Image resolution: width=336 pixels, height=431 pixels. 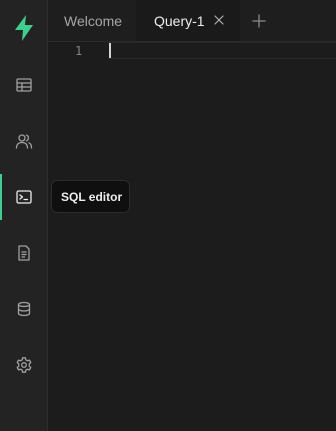 I want to click on text-cursor, so click(x=110, y=50).